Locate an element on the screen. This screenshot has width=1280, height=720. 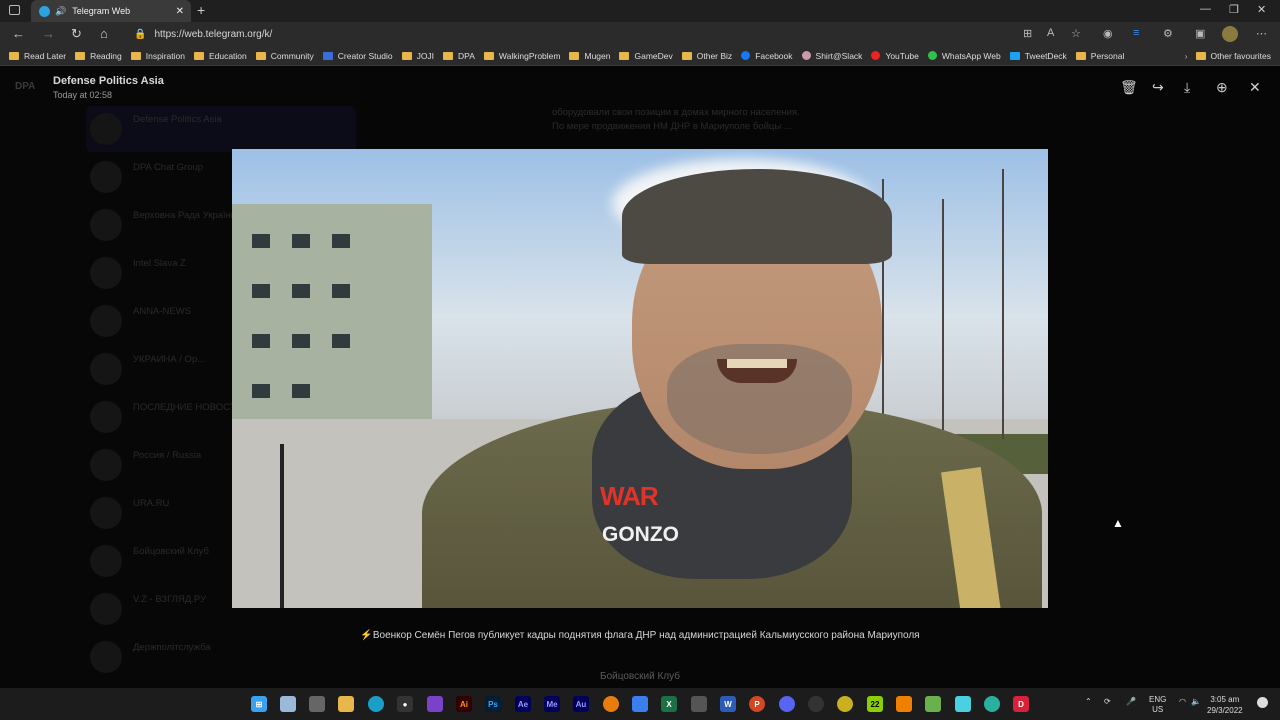
wifi-icon: ◠ is located at coordinates (1182, 701).